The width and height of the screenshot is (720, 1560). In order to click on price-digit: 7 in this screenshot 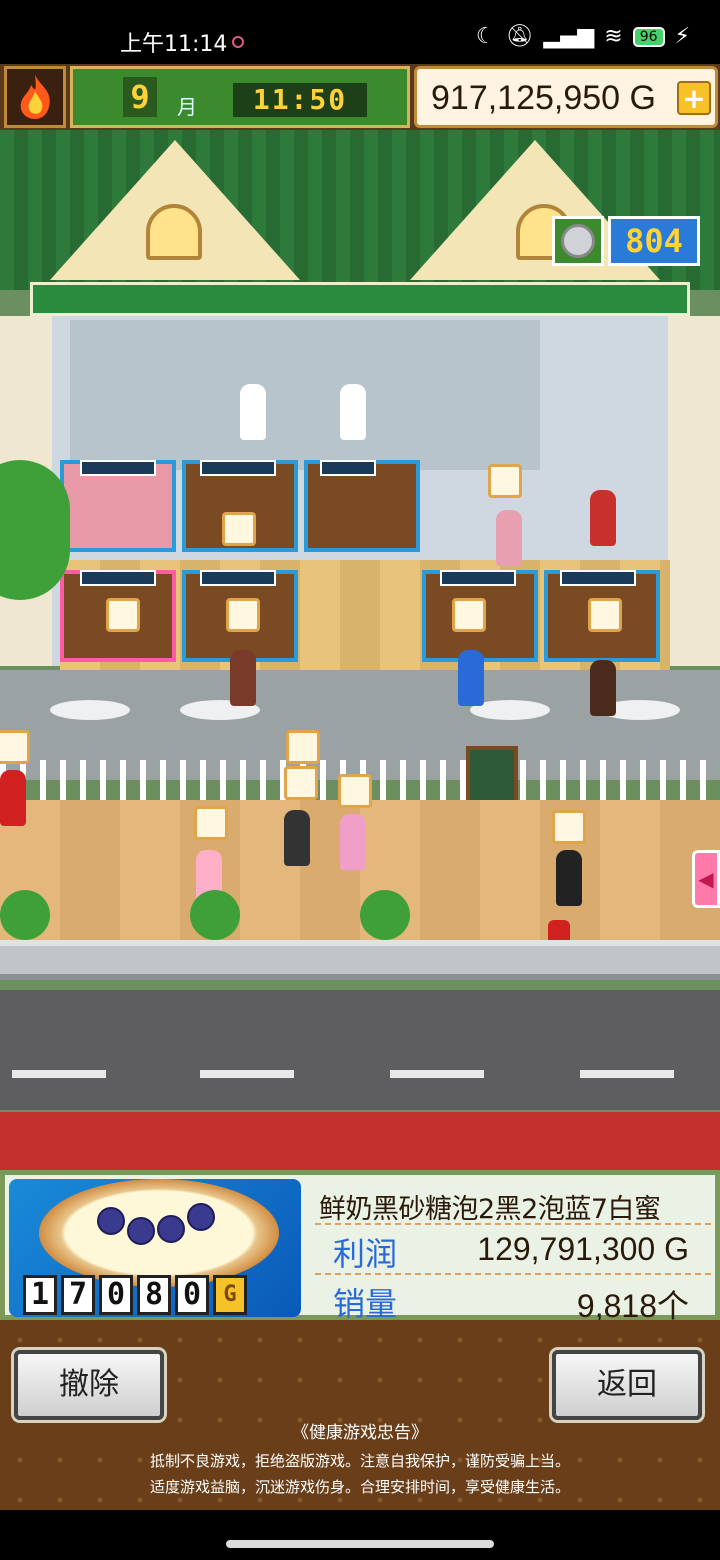, I will do `click(78, 1295)`.